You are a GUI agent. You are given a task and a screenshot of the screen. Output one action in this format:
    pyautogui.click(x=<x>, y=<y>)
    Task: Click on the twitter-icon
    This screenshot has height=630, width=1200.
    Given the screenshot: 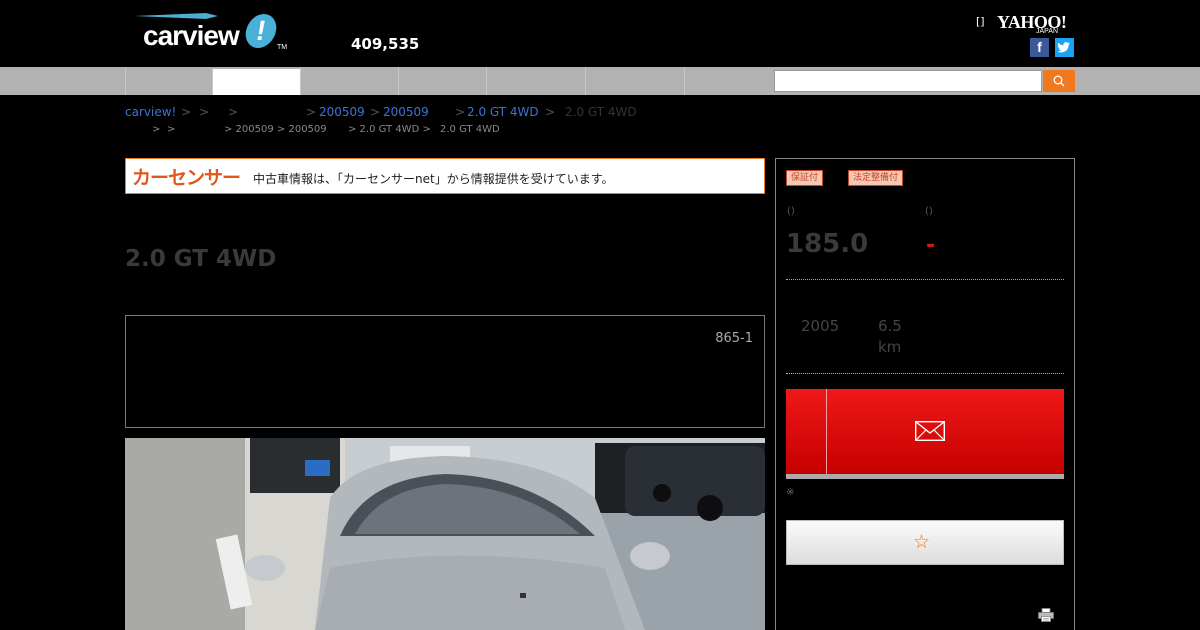 What is the action you would take?
    pyautogui.click(x=1064, y=47)
    